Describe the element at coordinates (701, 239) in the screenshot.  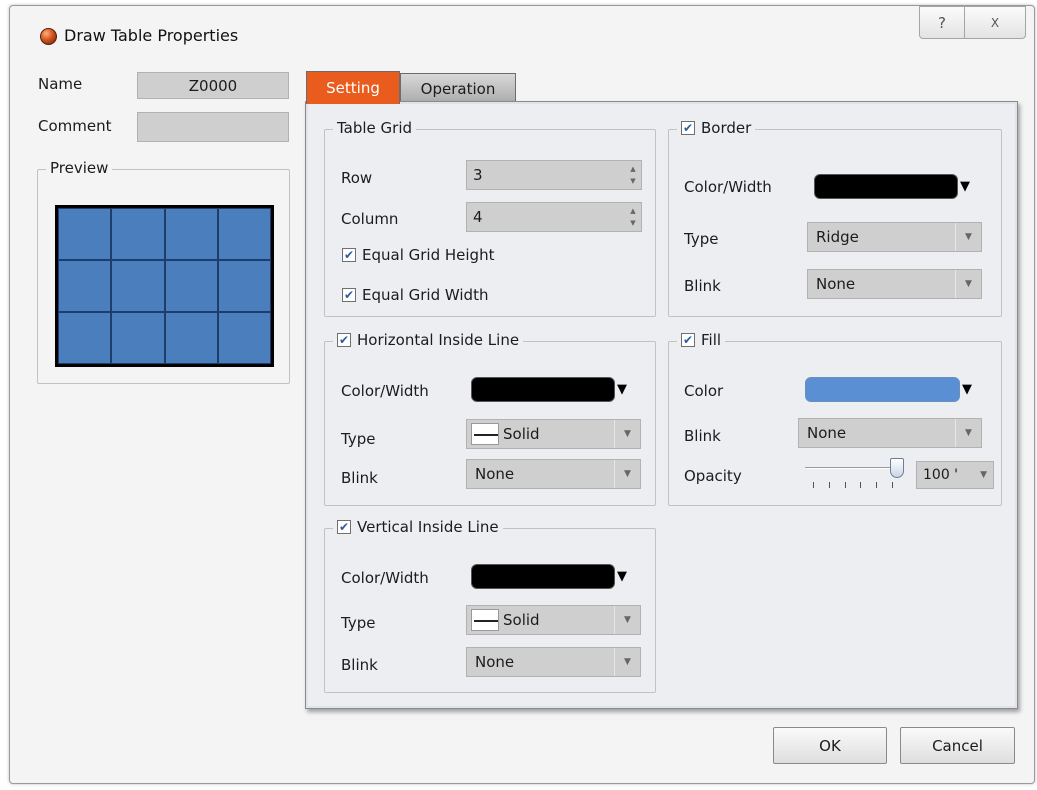
I see `border-type-label: Type` at that location.